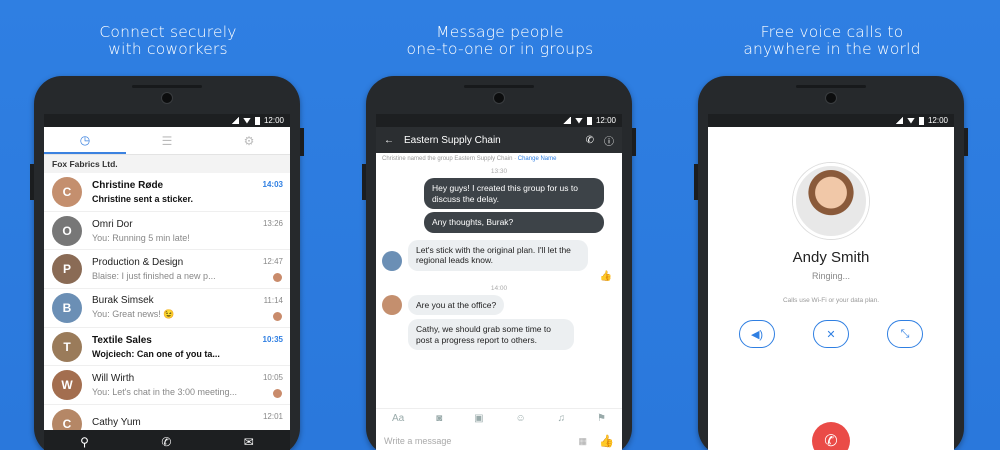 The height and width of the screenshot is (450, 1000). Describe the element at coordinates (831, 300) in the screenshot. I see `call-note: Calls use Wi-Fi or your data plan.` at that location.